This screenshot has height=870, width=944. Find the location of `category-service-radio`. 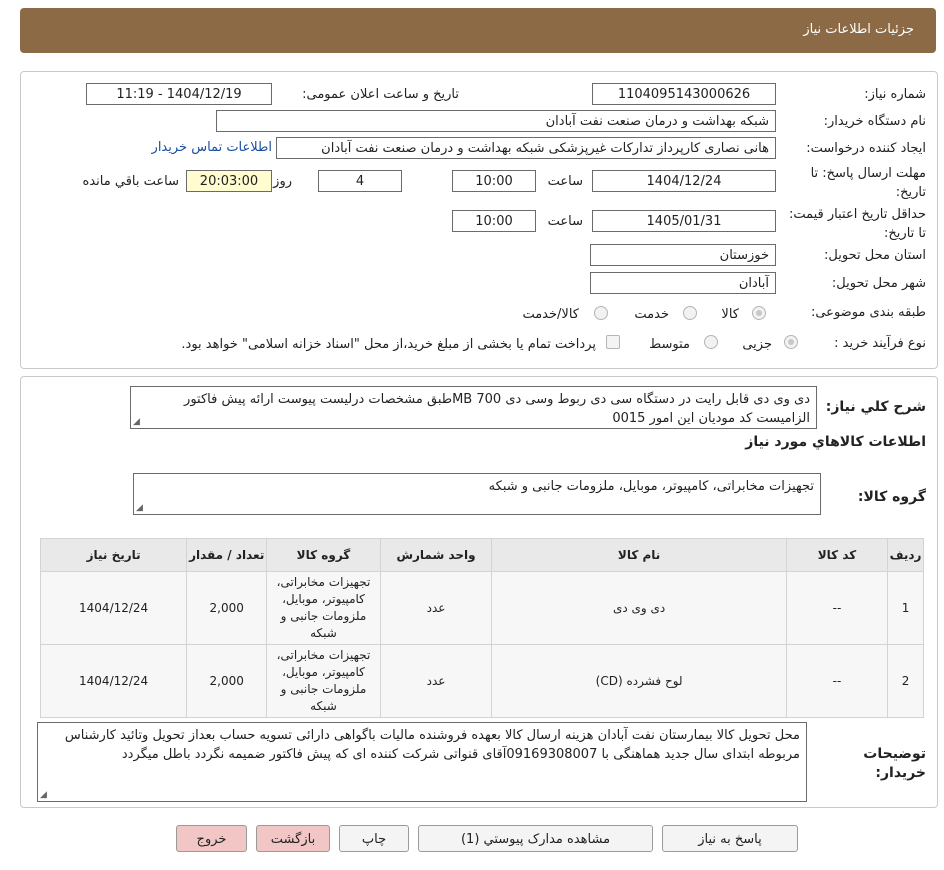

category-service-radio is located at coordinates (690, 313).